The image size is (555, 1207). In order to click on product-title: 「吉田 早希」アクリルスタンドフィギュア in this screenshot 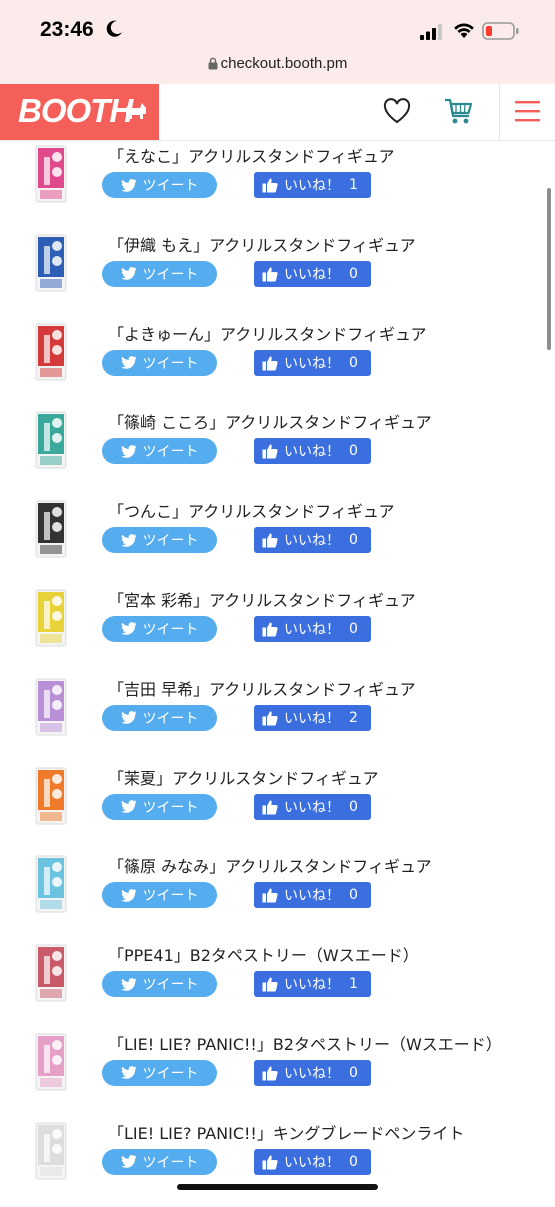, I will do `click(262, 688)`.